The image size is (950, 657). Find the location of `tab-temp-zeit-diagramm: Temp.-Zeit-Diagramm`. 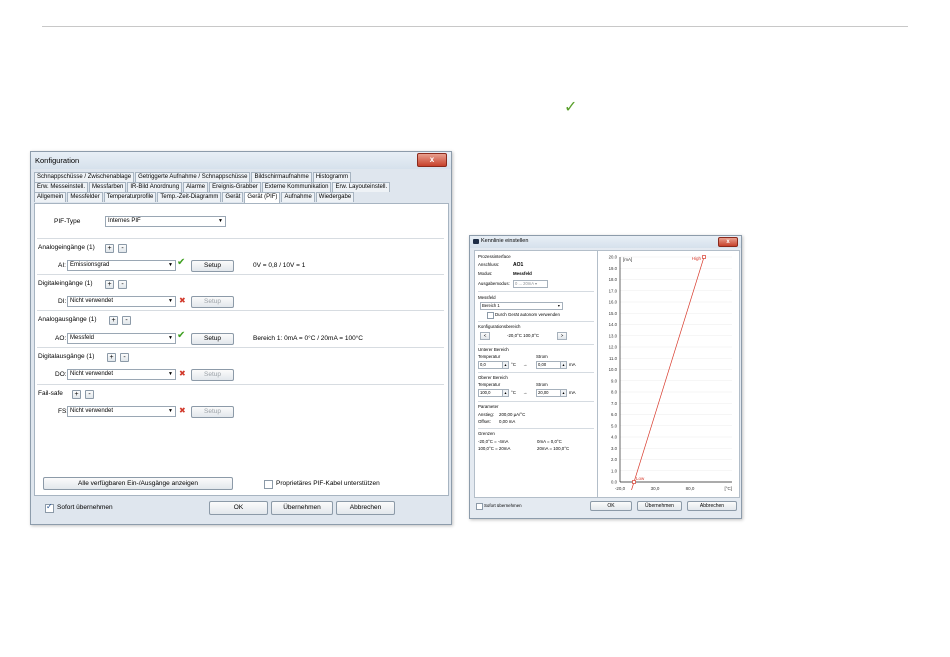

tab-temp-zeit-diagramm: Temp.-Zeit-Diagramm is located at coordinates (189, 197).